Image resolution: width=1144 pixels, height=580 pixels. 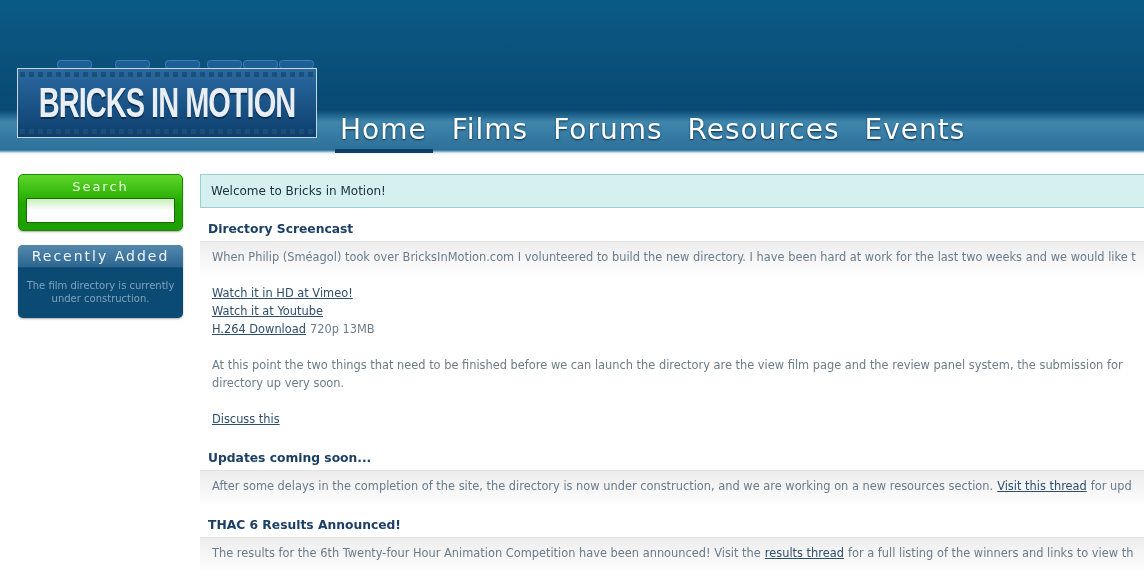 What do you see at coordinates (267, 311) in the screenshot?
I see `post-link: Watch it at Youtube` at bounding box center [267, 311].